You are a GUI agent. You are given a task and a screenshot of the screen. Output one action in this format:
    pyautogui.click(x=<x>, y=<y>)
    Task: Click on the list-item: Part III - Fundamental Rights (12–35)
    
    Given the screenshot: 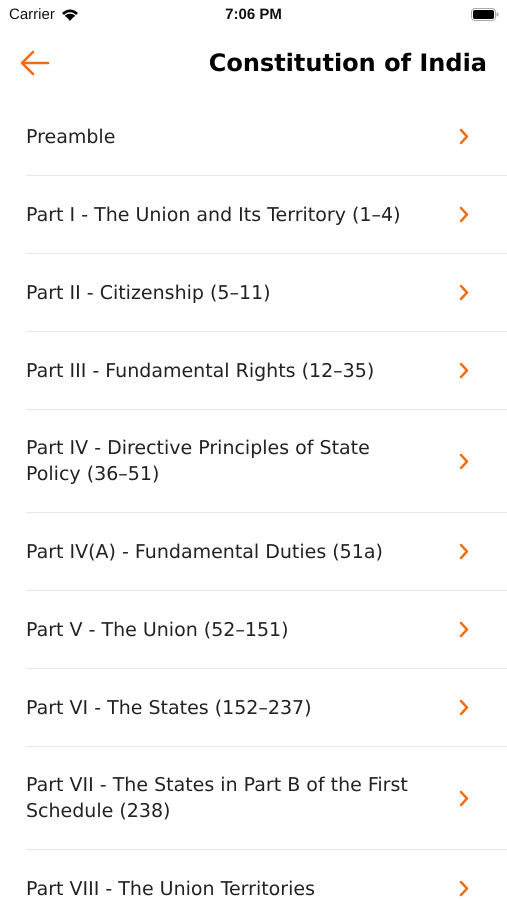 What is the action you would take?
    pyautogui.click(x=266, y=371)
    